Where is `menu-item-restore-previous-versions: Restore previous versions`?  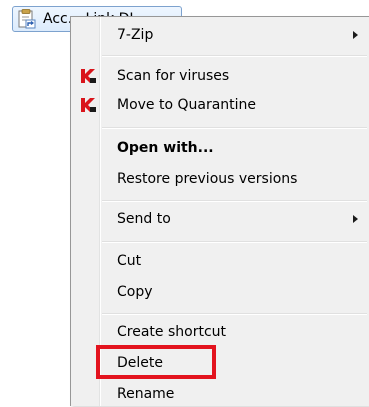 menu-item-restore-previous-versions: Restore previous versions is located at coordinates (220, 179).